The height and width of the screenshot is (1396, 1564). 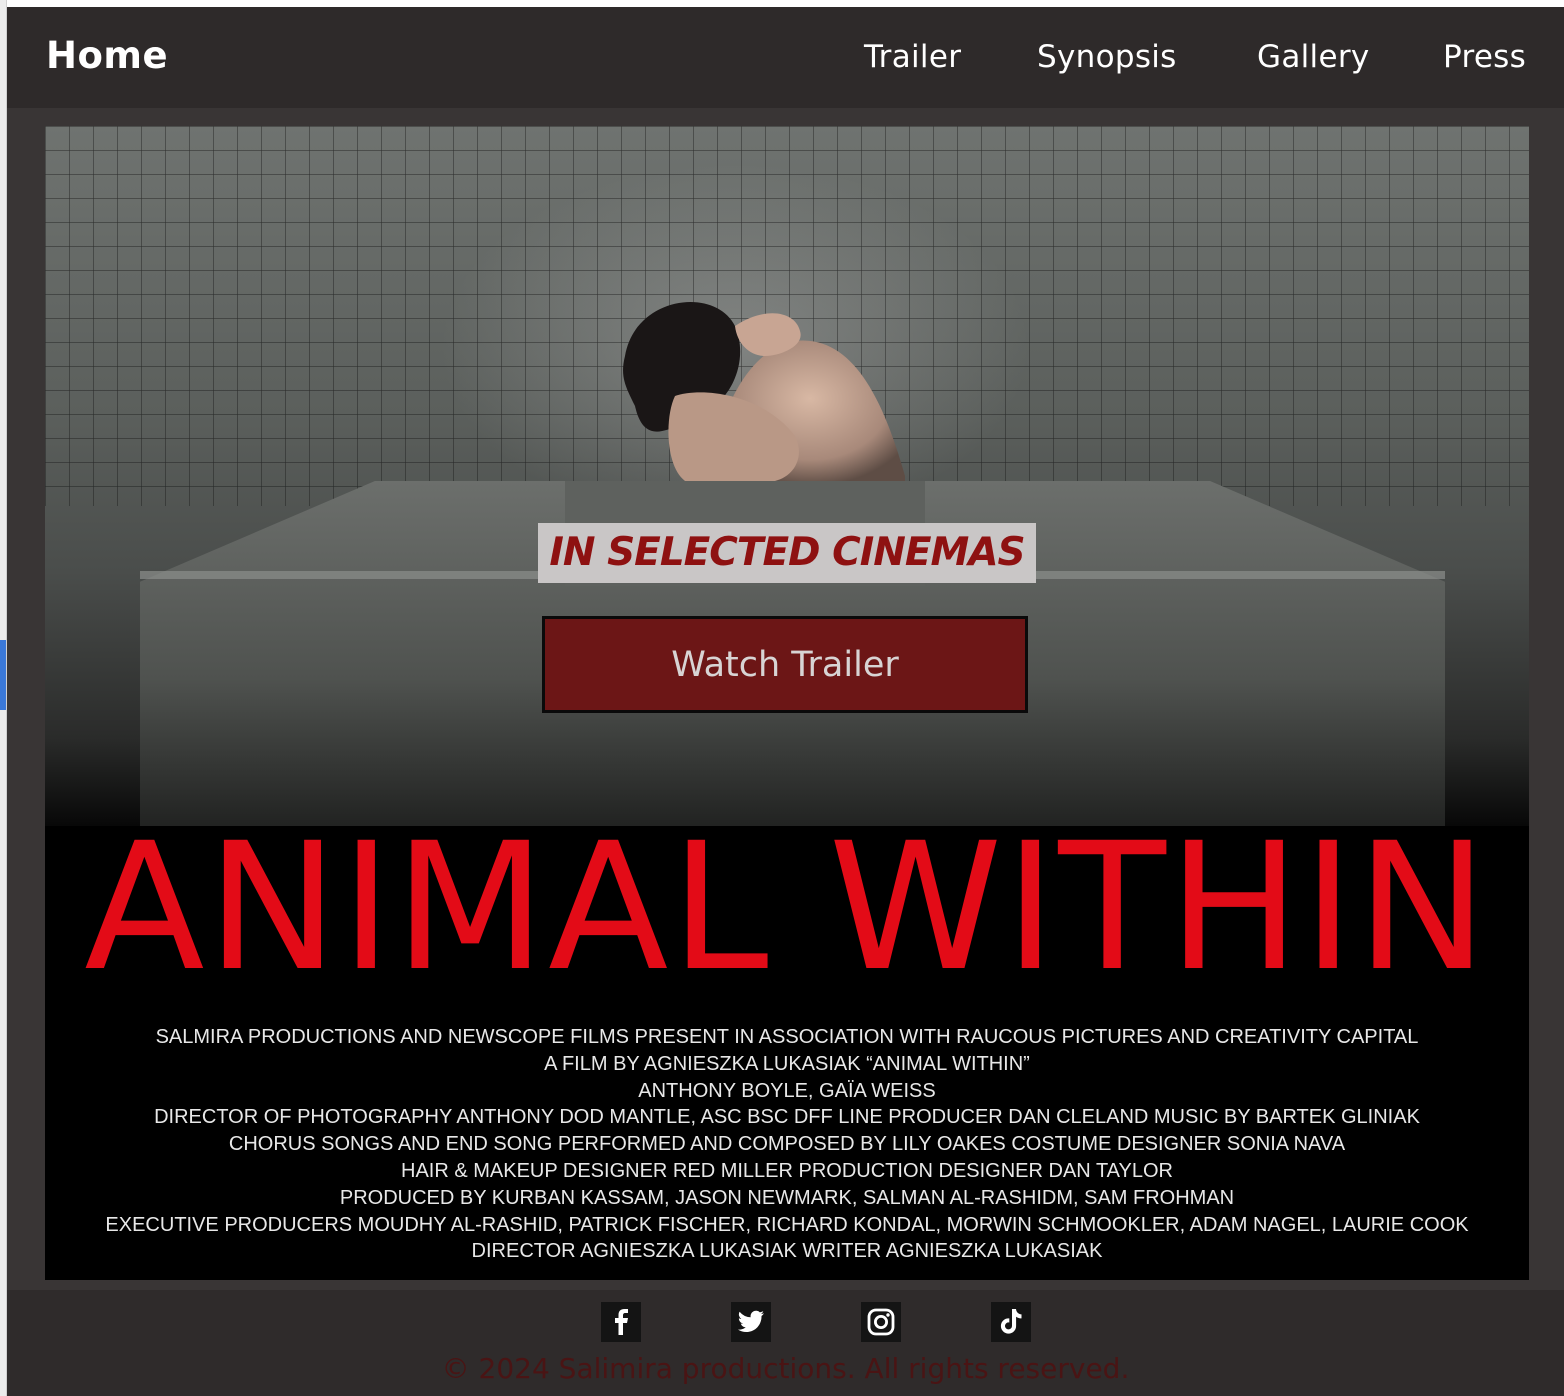 I want to click on credits-line: ANTHONY BOYLE, GAÏA WEISS, so click(x=787, y=1090).